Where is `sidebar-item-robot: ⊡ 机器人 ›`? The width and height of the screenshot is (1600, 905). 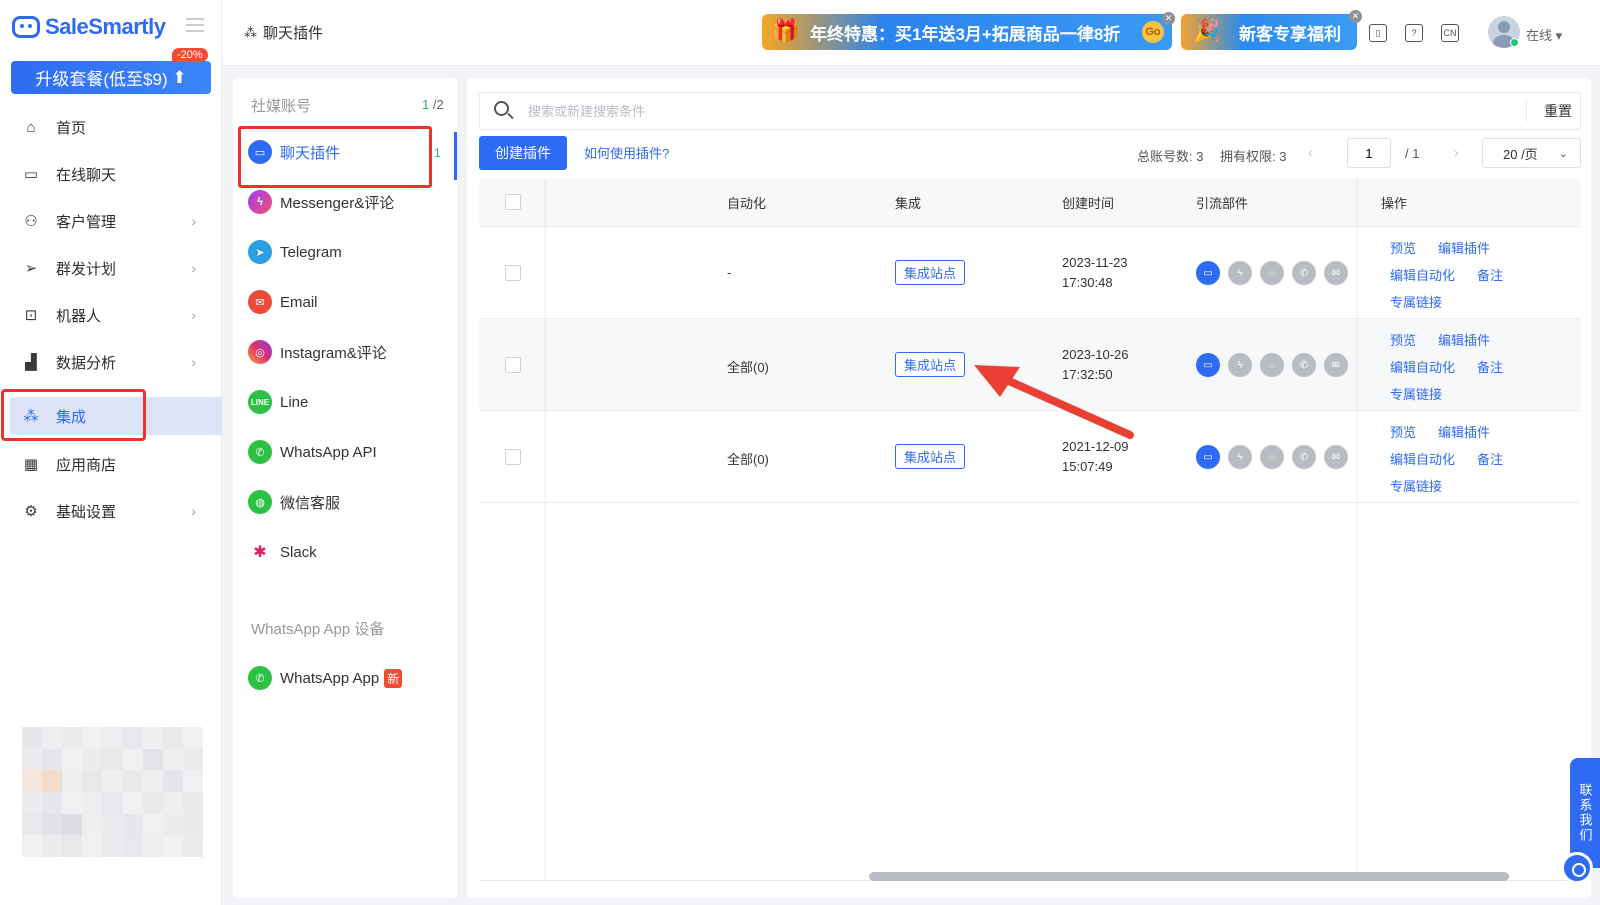
sidebar-item-robot: ⊡ 机器人 › is located at coordinates (111, 315).